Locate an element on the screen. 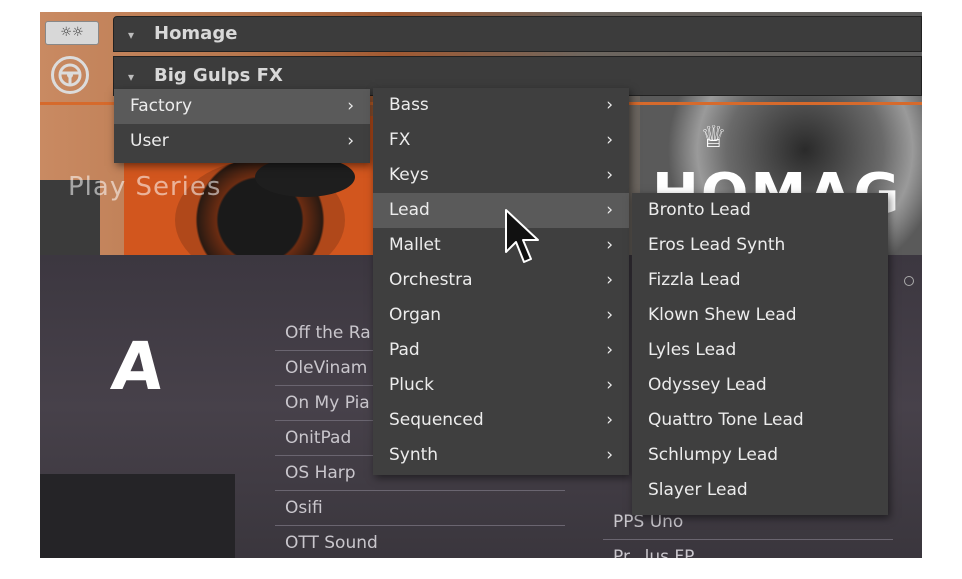 This screenshot has width=962, height=579. menu-item-label: Pluck is located at coordinates (411, 385).